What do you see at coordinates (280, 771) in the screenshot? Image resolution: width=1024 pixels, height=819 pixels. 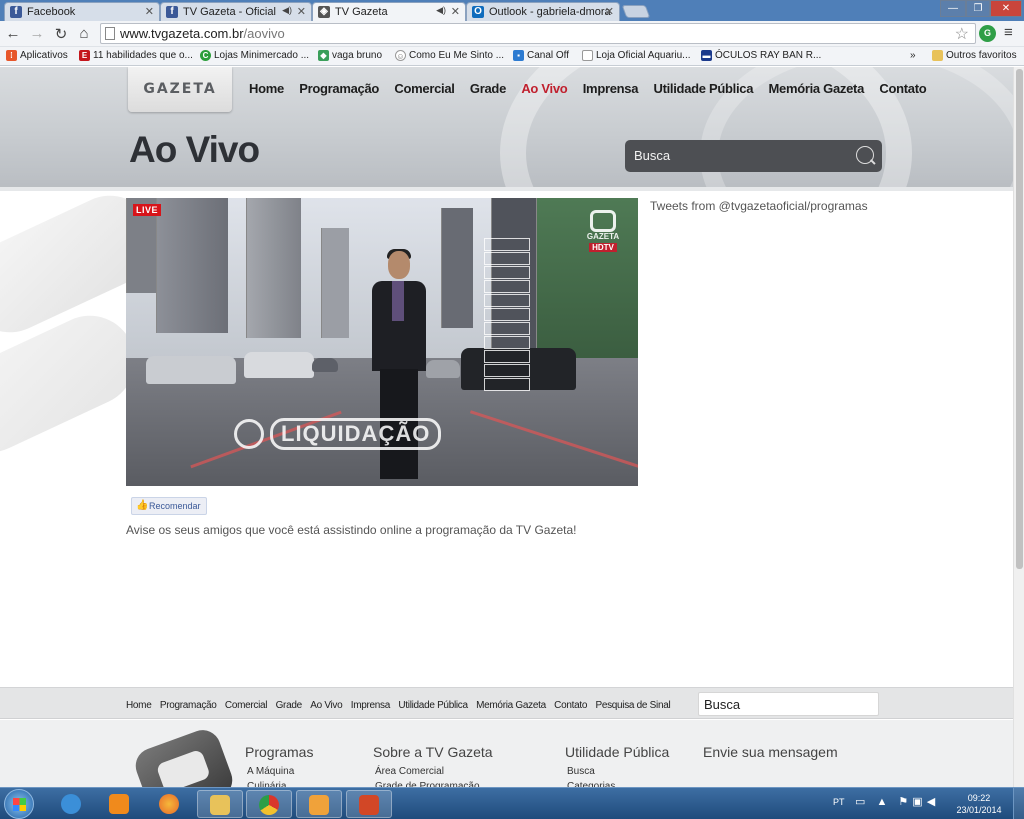 I see `footer-link: A Máquina` at bounding box center [280, 771].